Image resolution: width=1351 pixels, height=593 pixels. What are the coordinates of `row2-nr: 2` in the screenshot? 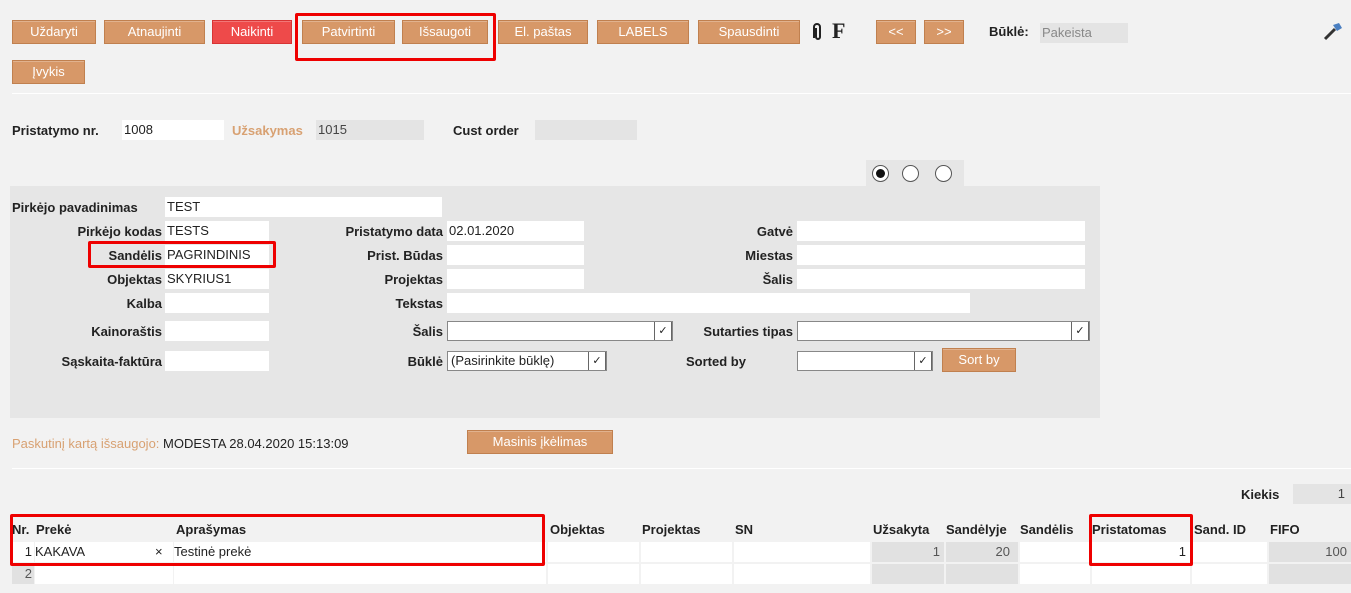 It's located at (23, 574).